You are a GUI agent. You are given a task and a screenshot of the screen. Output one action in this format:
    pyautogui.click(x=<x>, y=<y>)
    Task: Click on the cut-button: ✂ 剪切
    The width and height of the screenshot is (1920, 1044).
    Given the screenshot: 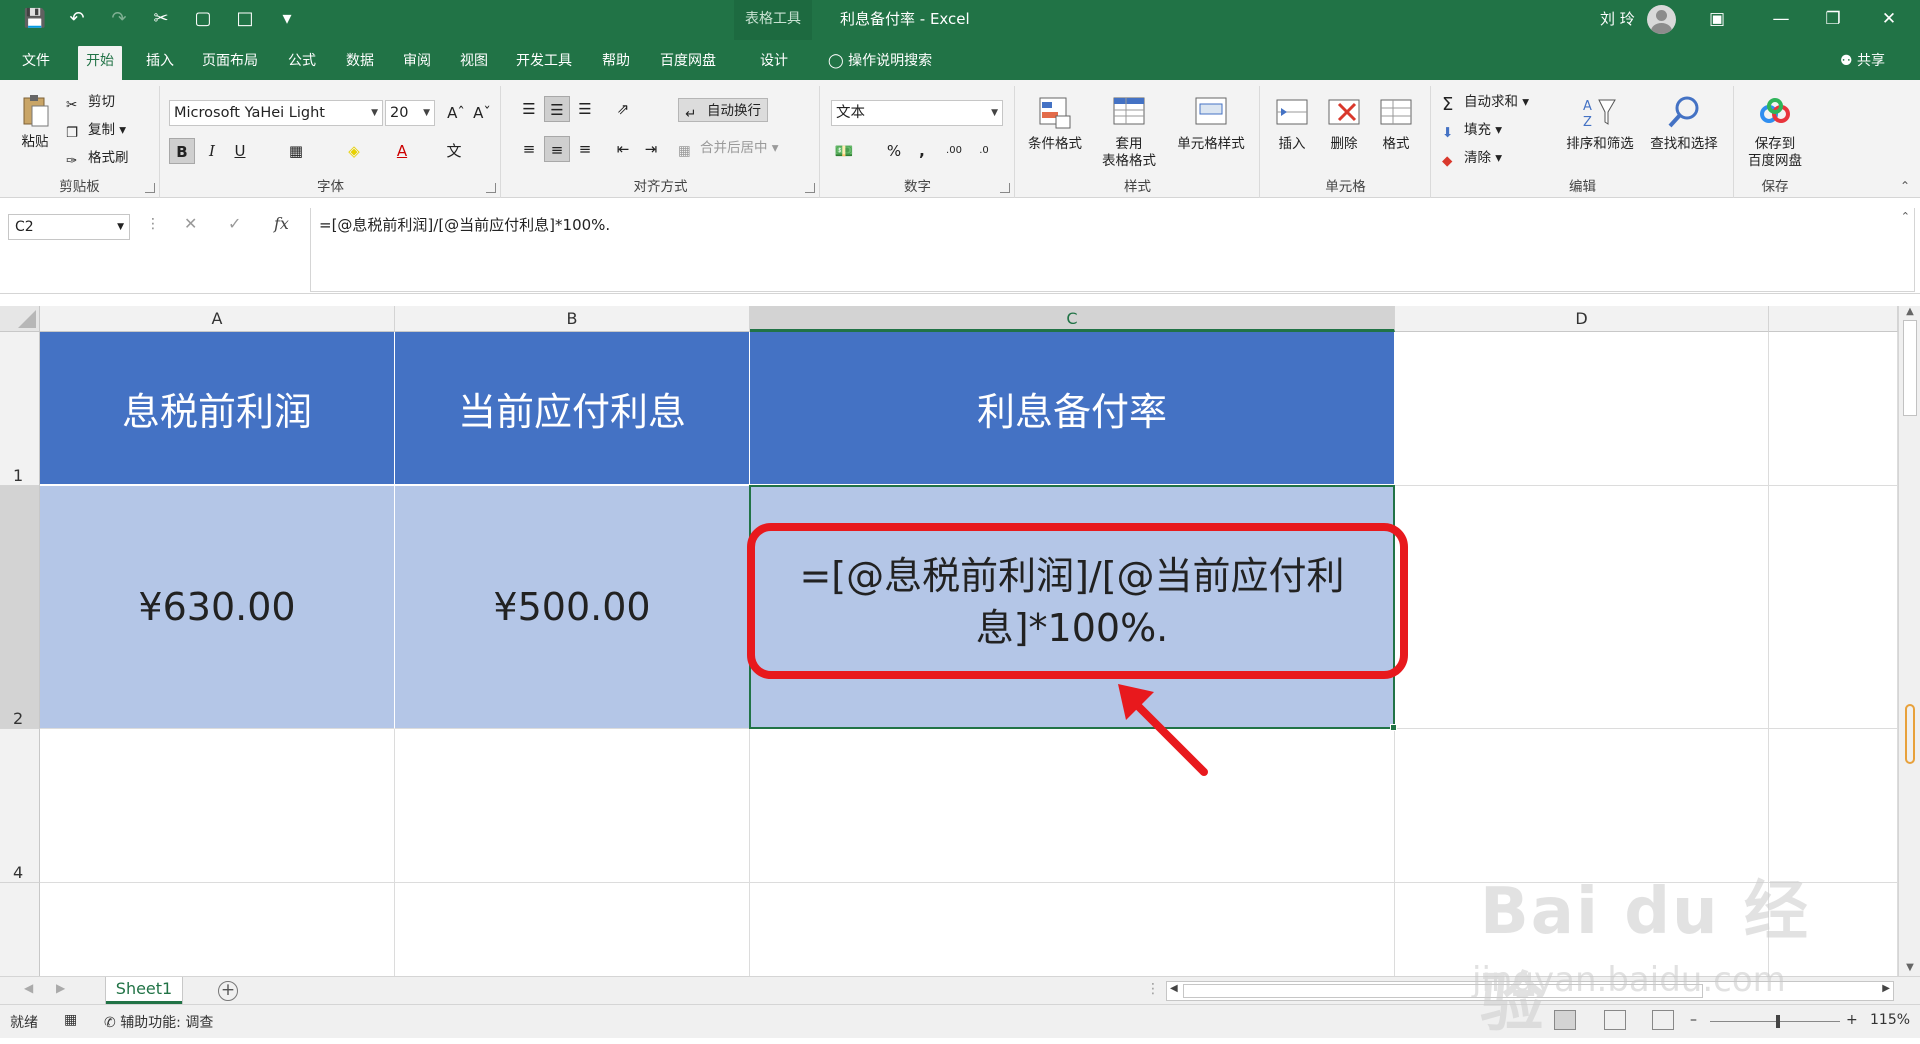 What is the action you would take?
    pyautogui.click(x=90, y=102)
    